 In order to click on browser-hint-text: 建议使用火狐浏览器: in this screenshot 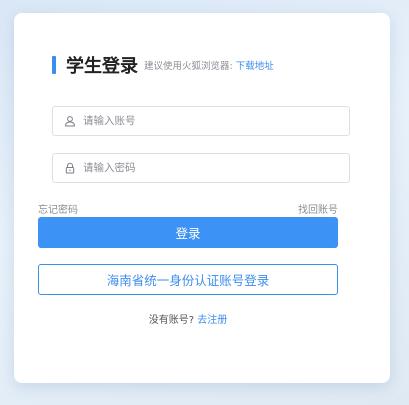, I will do `click(188, 66)`.